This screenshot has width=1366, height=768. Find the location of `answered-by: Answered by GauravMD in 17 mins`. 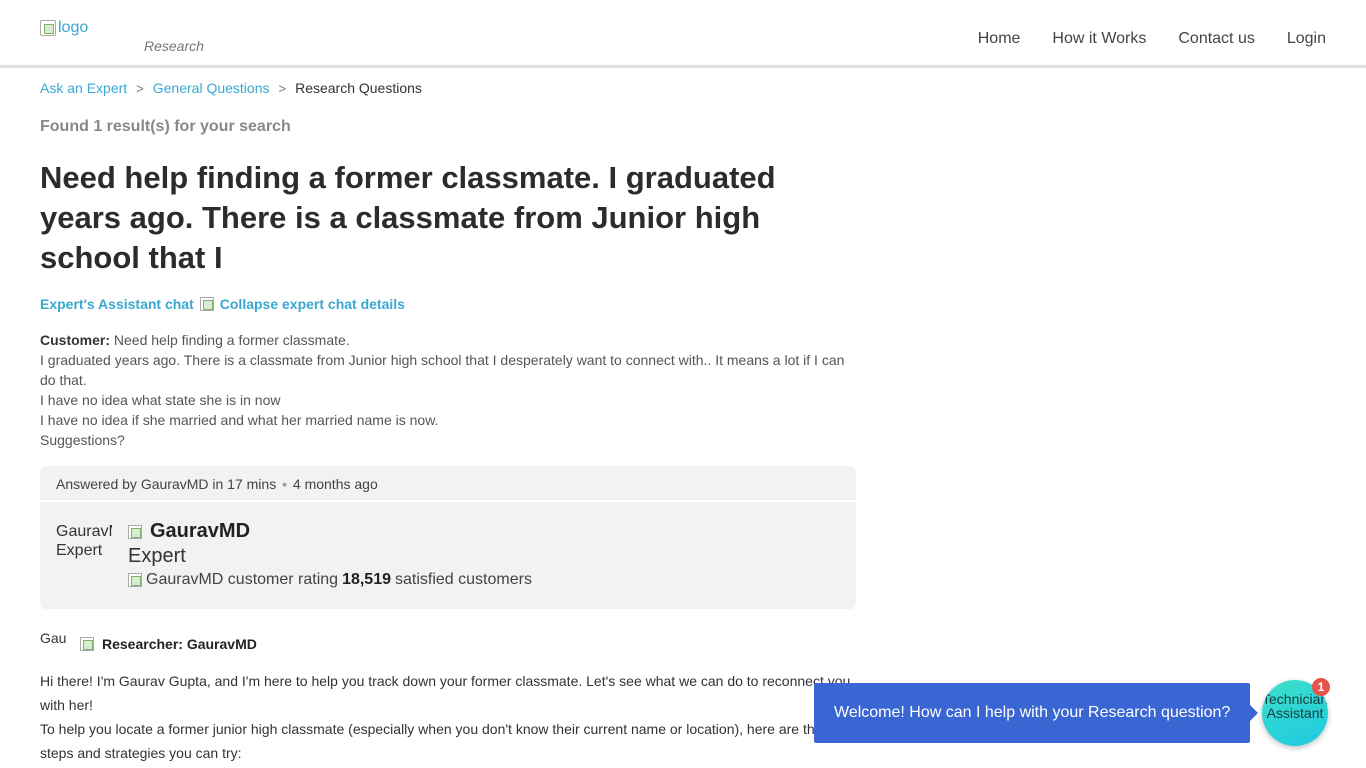

answered-by: Answered by GauravMD in 17 mins is located at coordinates (166, 484).